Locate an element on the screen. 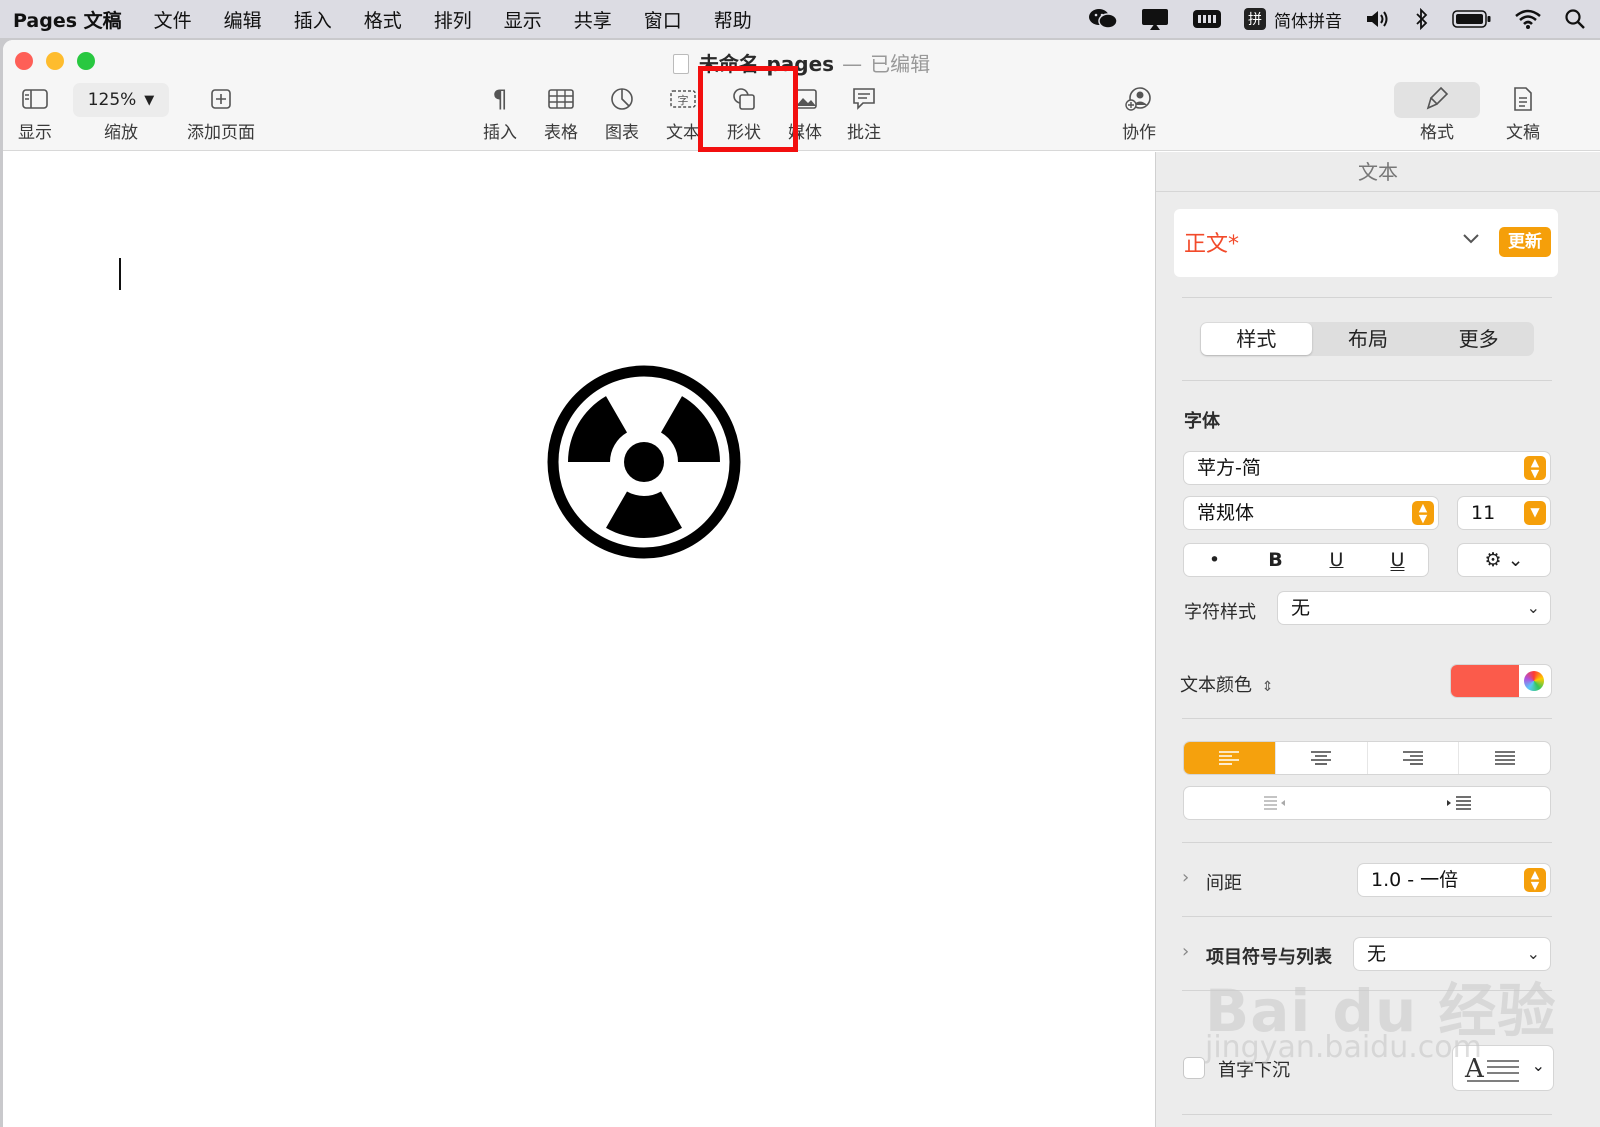 This screenshot has width=1600, height=1127. tab-layout: 布局 is located at coordinates (1368, 339).